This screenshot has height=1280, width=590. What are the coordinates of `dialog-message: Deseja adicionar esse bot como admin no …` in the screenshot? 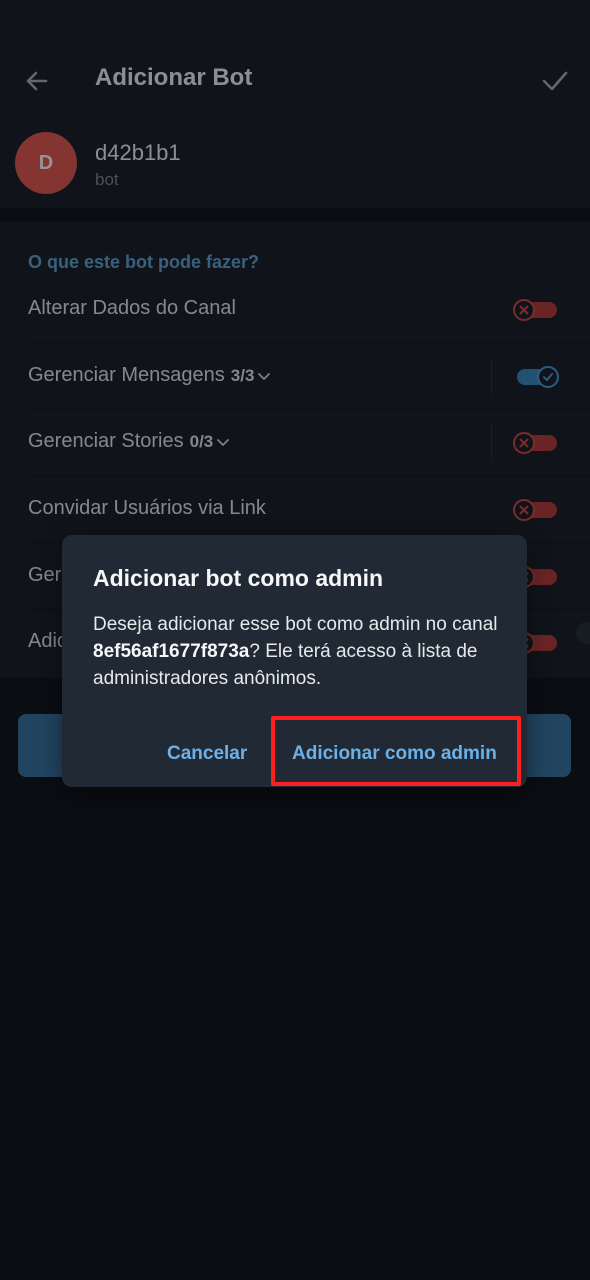 It's located at (295, 651).